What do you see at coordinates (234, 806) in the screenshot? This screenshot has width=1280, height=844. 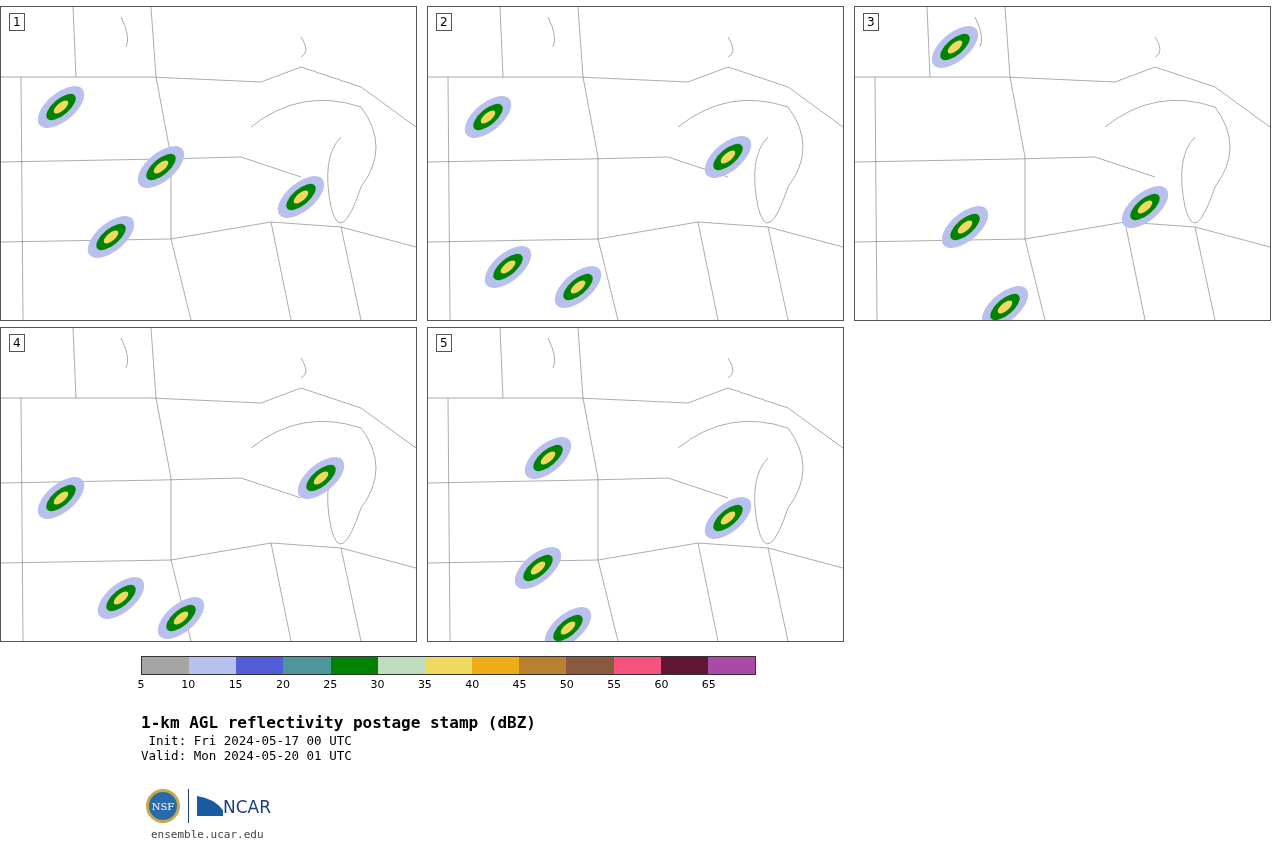 I see `ncar-logo: NCAR` at bounding box center [234, 806].